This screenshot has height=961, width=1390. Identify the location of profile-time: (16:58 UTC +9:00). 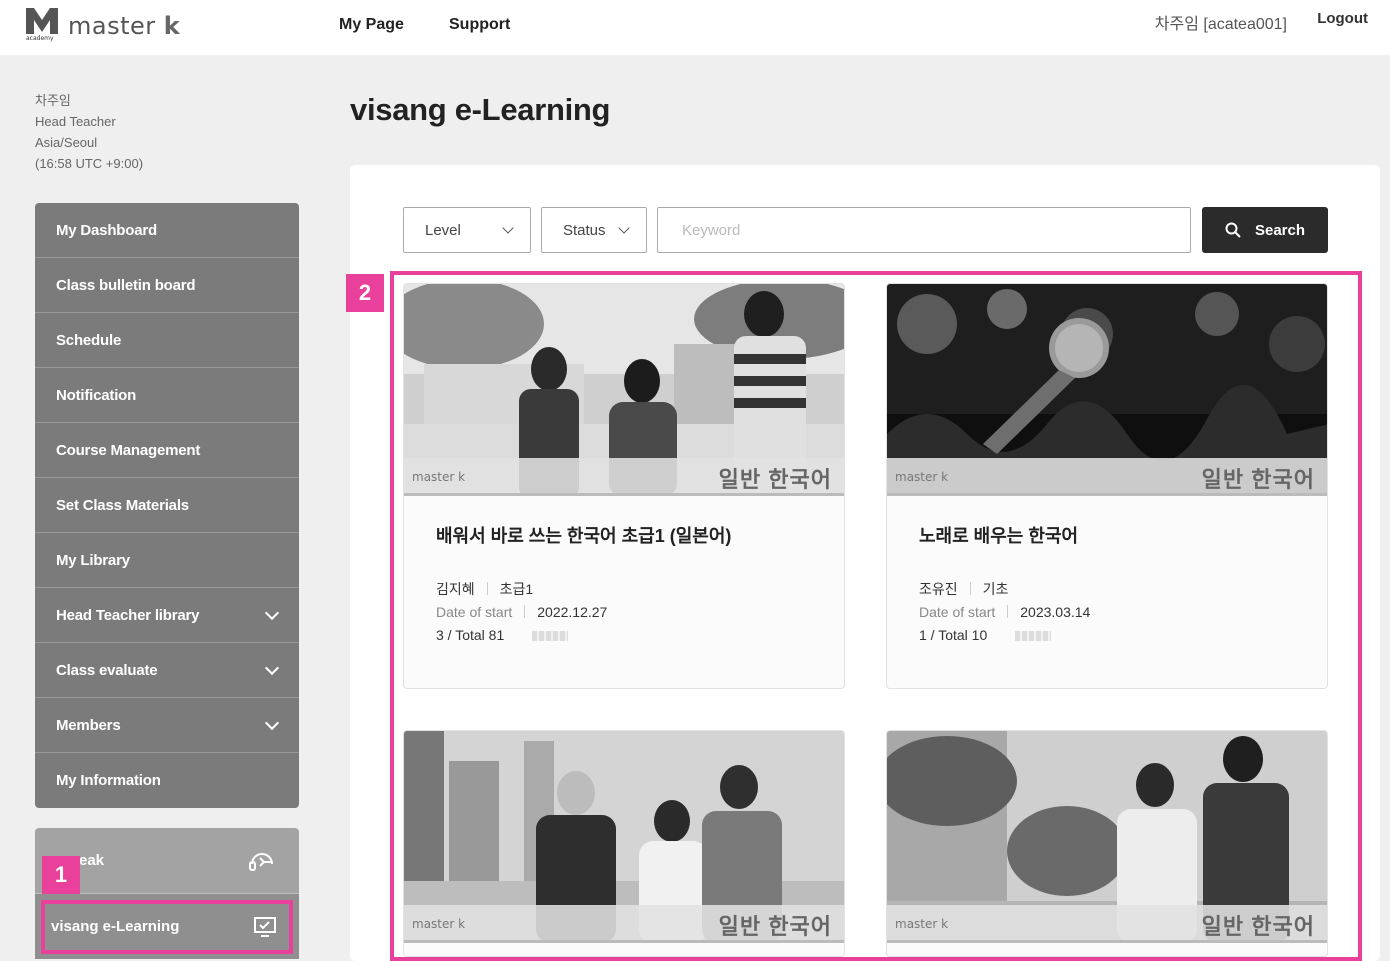
(89, 163).